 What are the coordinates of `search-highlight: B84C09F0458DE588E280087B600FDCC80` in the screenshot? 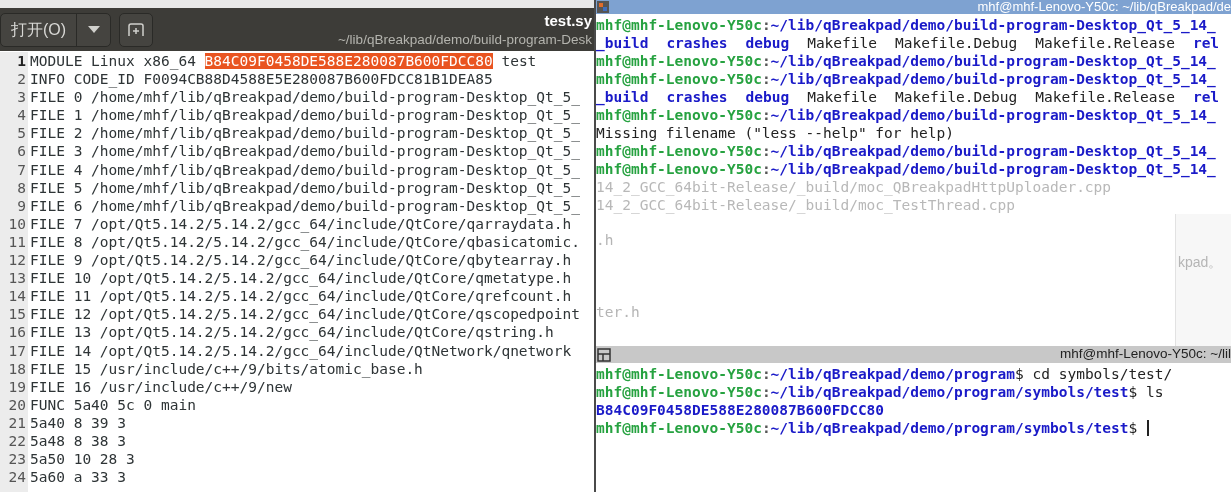 It's located at (348, 61).